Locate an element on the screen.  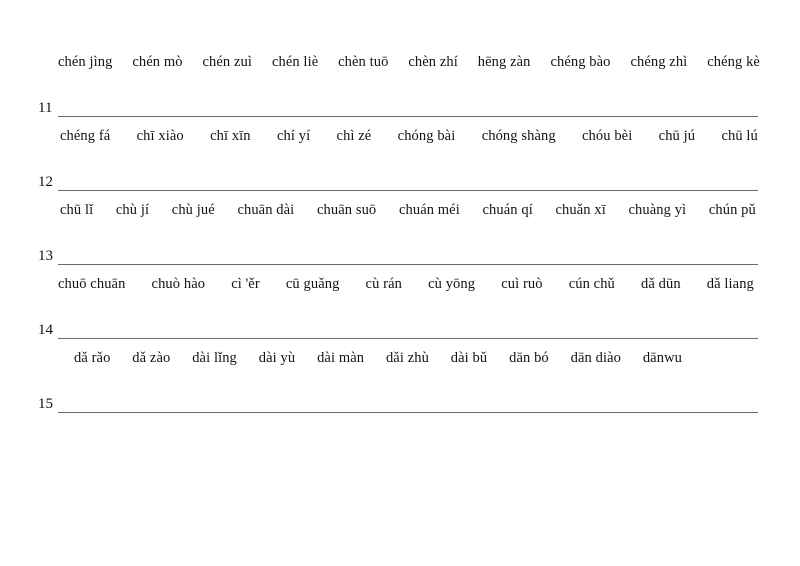
pinyin-word: chū lú is located at coordinates (739, 136).